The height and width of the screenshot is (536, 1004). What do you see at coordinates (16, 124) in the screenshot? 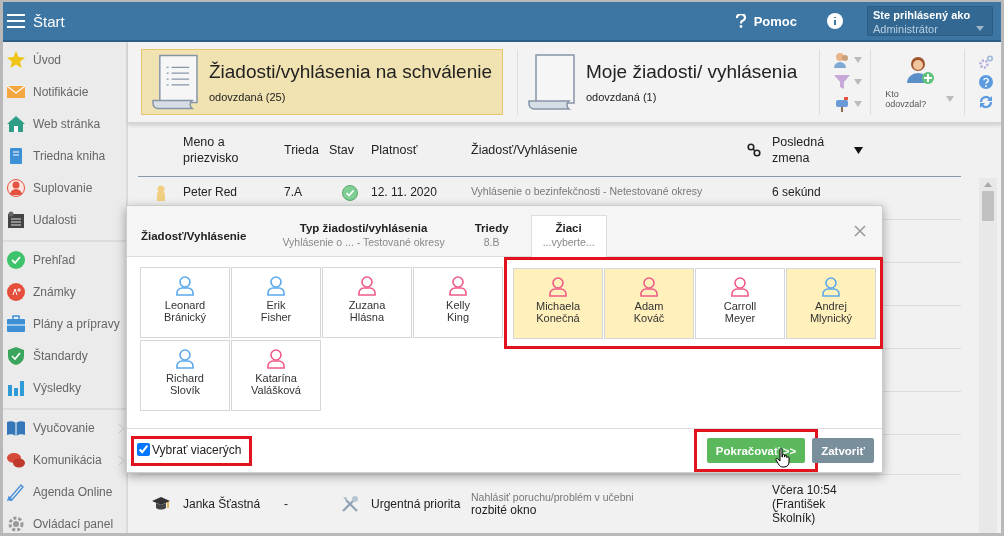
I see `house-icon` at bounding box center [16, 124].